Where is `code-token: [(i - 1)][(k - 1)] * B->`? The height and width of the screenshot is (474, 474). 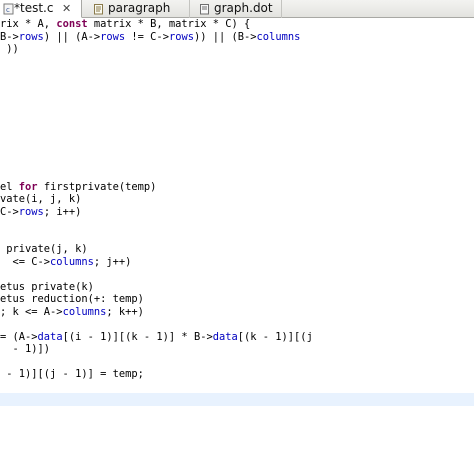
code-token: [(i - 1)][(k - 1)] * B-> is located at coordinates (137, 336).